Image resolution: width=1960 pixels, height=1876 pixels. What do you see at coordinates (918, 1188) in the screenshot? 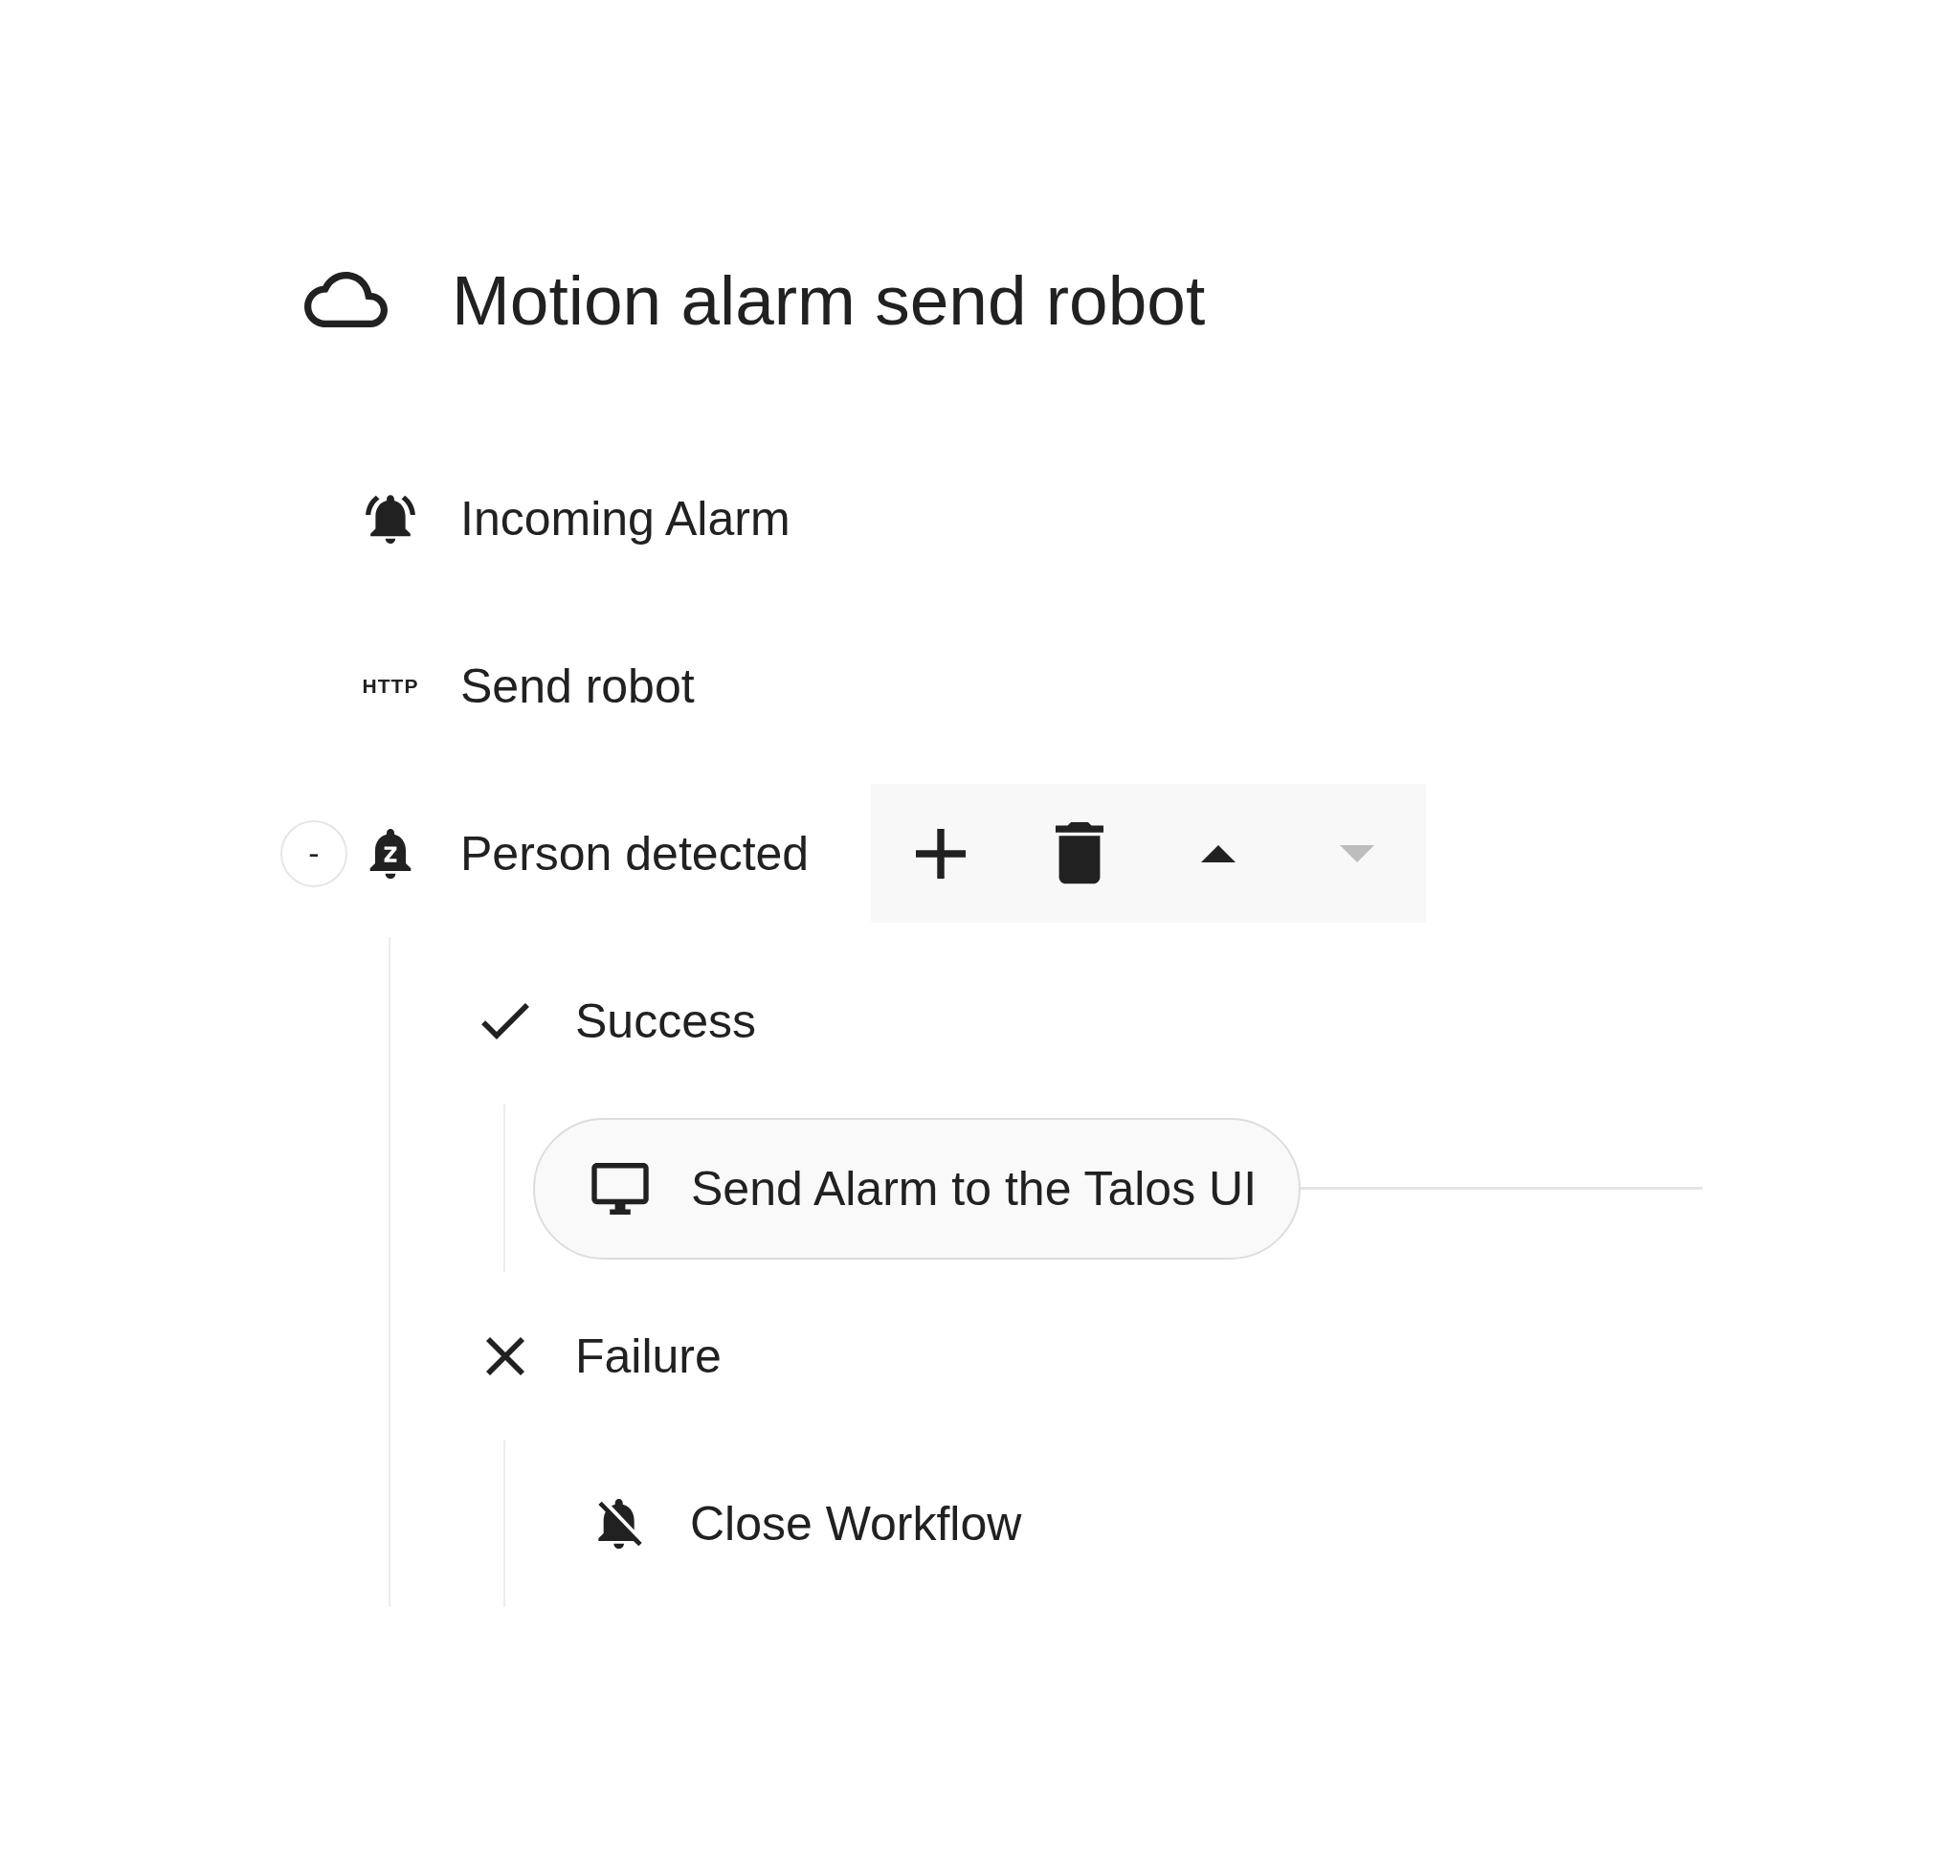
I see `action-chip: Send Alarm to the Talos UI` at bounding box center [918, 1188].